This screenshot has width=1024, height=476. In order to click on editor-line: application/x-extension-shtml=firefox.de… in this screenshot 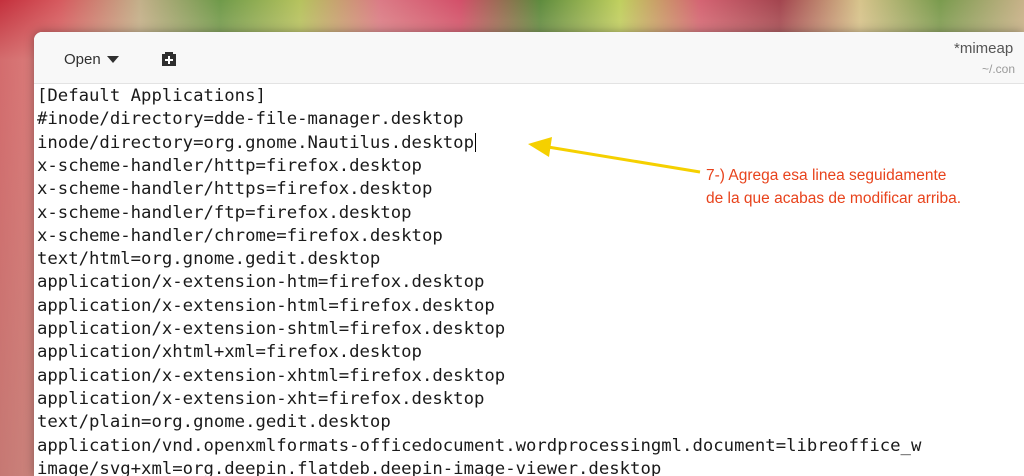, I will do `click(271, 329)`.